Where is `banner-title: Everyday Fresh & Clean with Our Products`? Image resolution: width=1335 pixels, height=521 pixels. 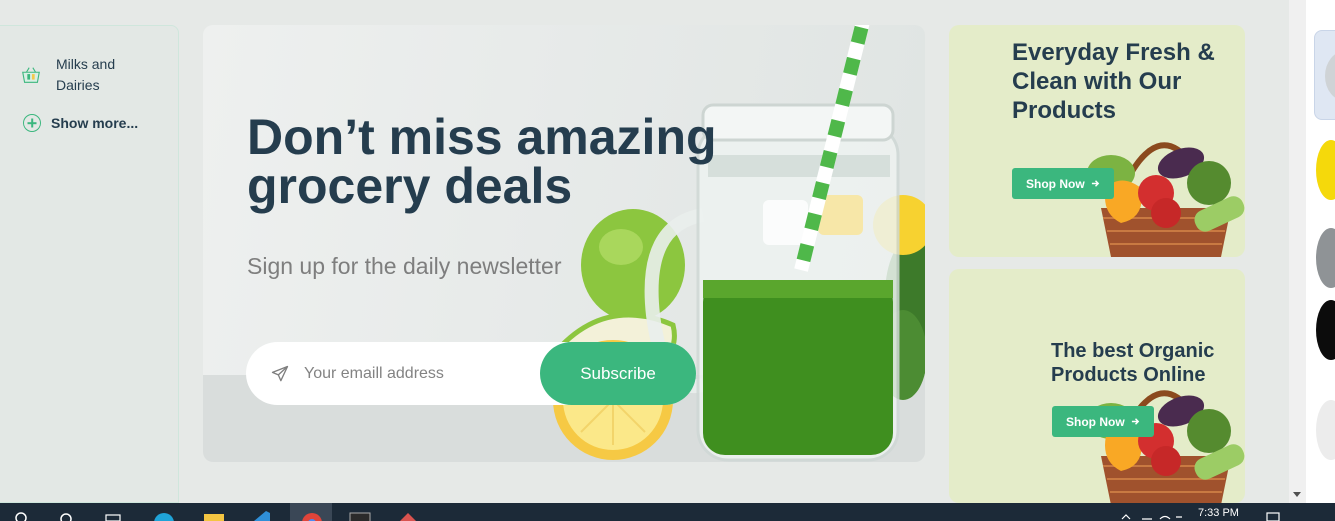
banner-title: Everyday Fresh & Clean with Our Products is located at coordinates (1113, 81).